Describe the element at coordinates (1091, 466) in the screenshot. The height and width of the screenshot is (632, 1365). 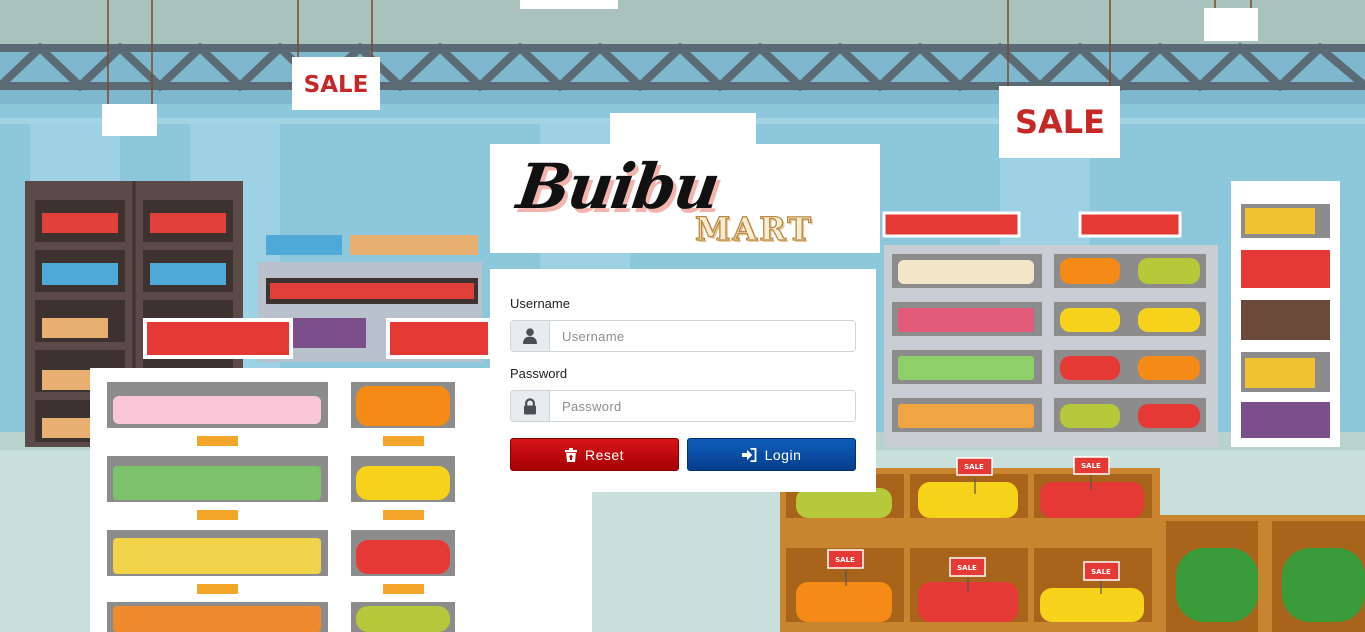
I see `price-tag-2: SALE` at that location.